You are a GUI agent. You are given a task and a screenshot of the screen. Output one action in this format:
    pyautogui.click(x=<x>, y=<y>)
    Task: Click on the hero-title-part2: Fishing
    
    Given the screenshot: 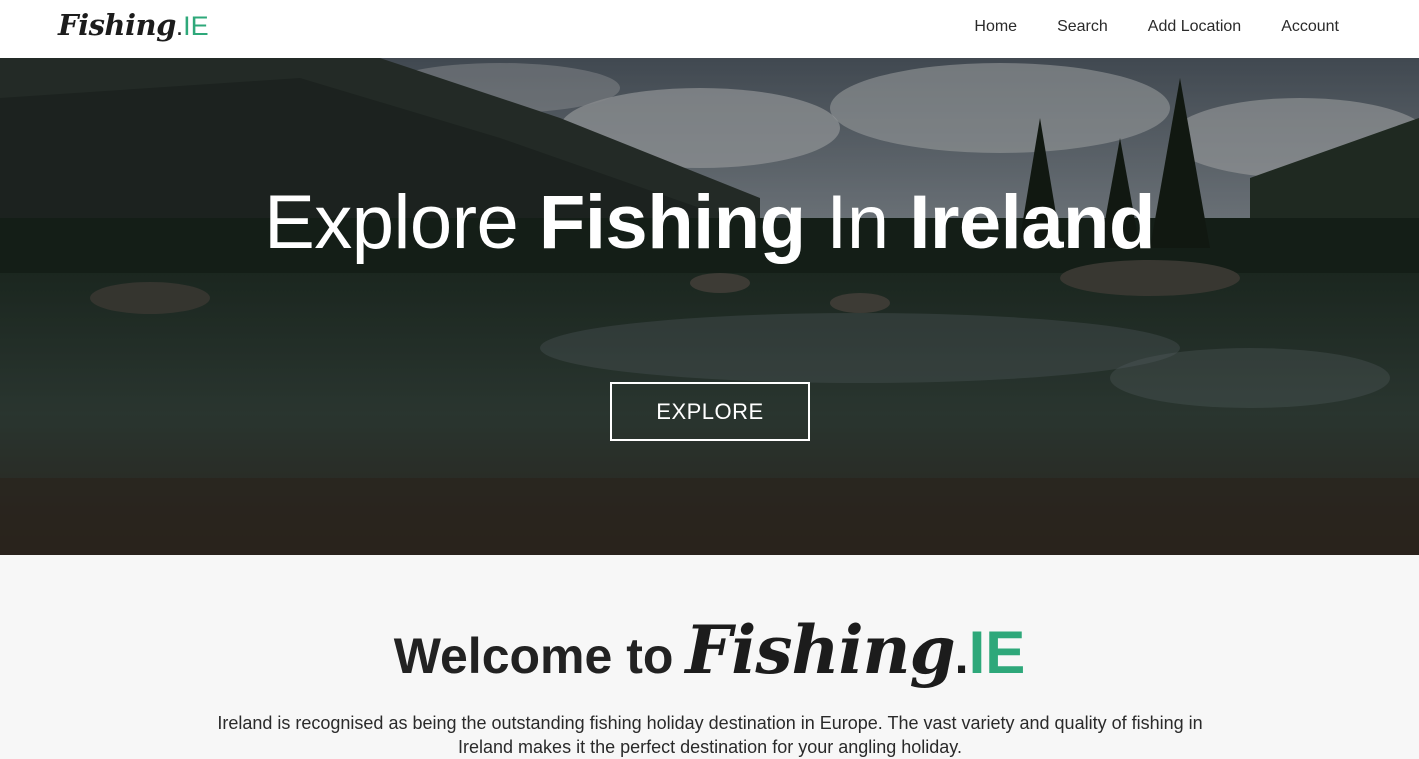 What is the action you would take?
    pyautogui.click(x=672, y=222)
    